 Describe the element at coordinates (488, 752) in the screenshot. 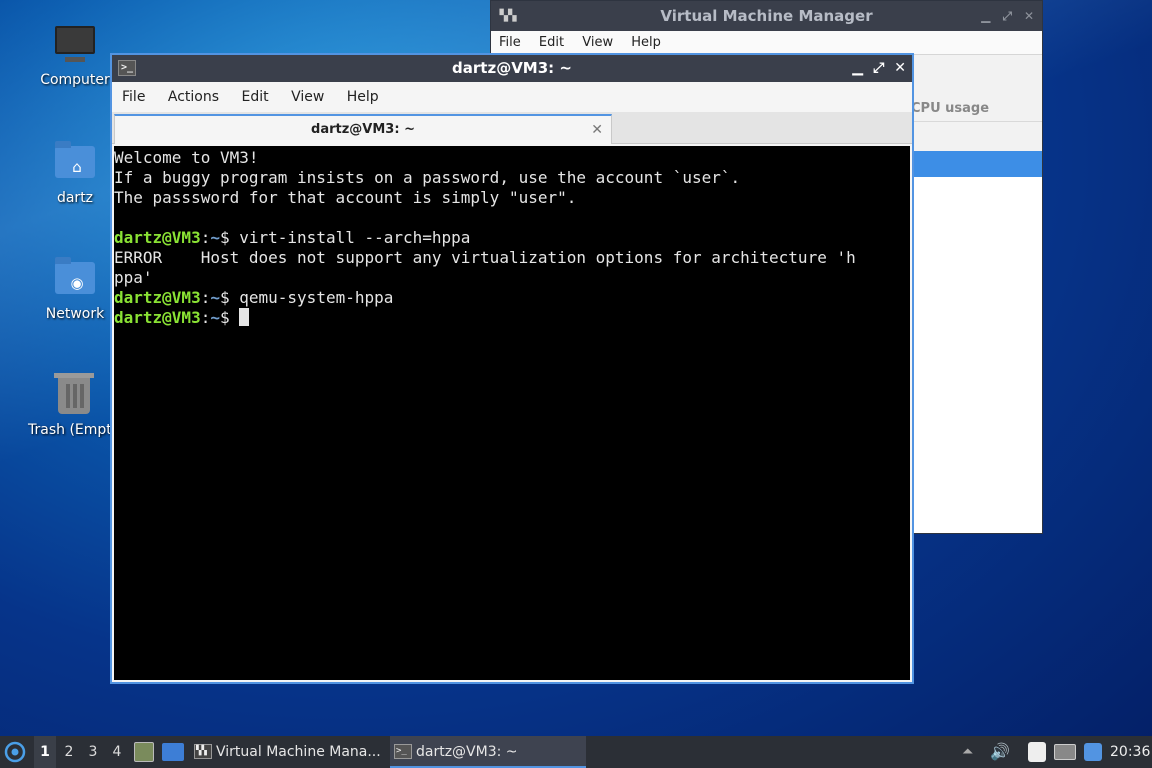

I see `taskbar-app-terminal: >_ dartz@VM3: ~` at that location.